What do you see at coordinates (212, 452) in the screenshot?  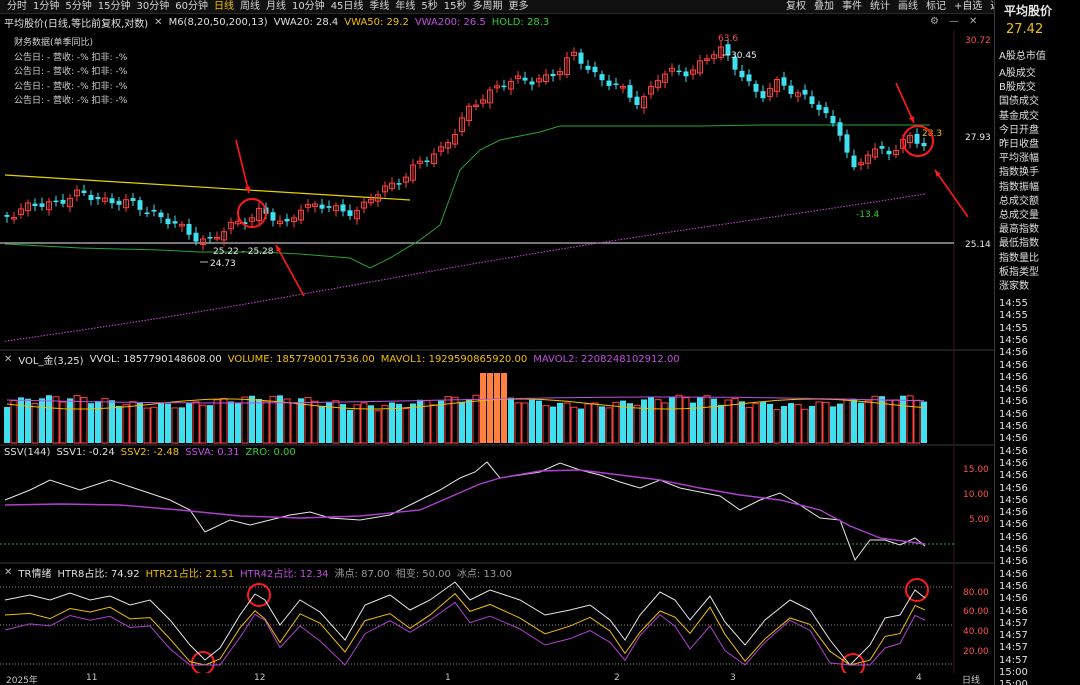 I see `ssva-value: SSVA: 0.31` at bounding box center [212, 452].